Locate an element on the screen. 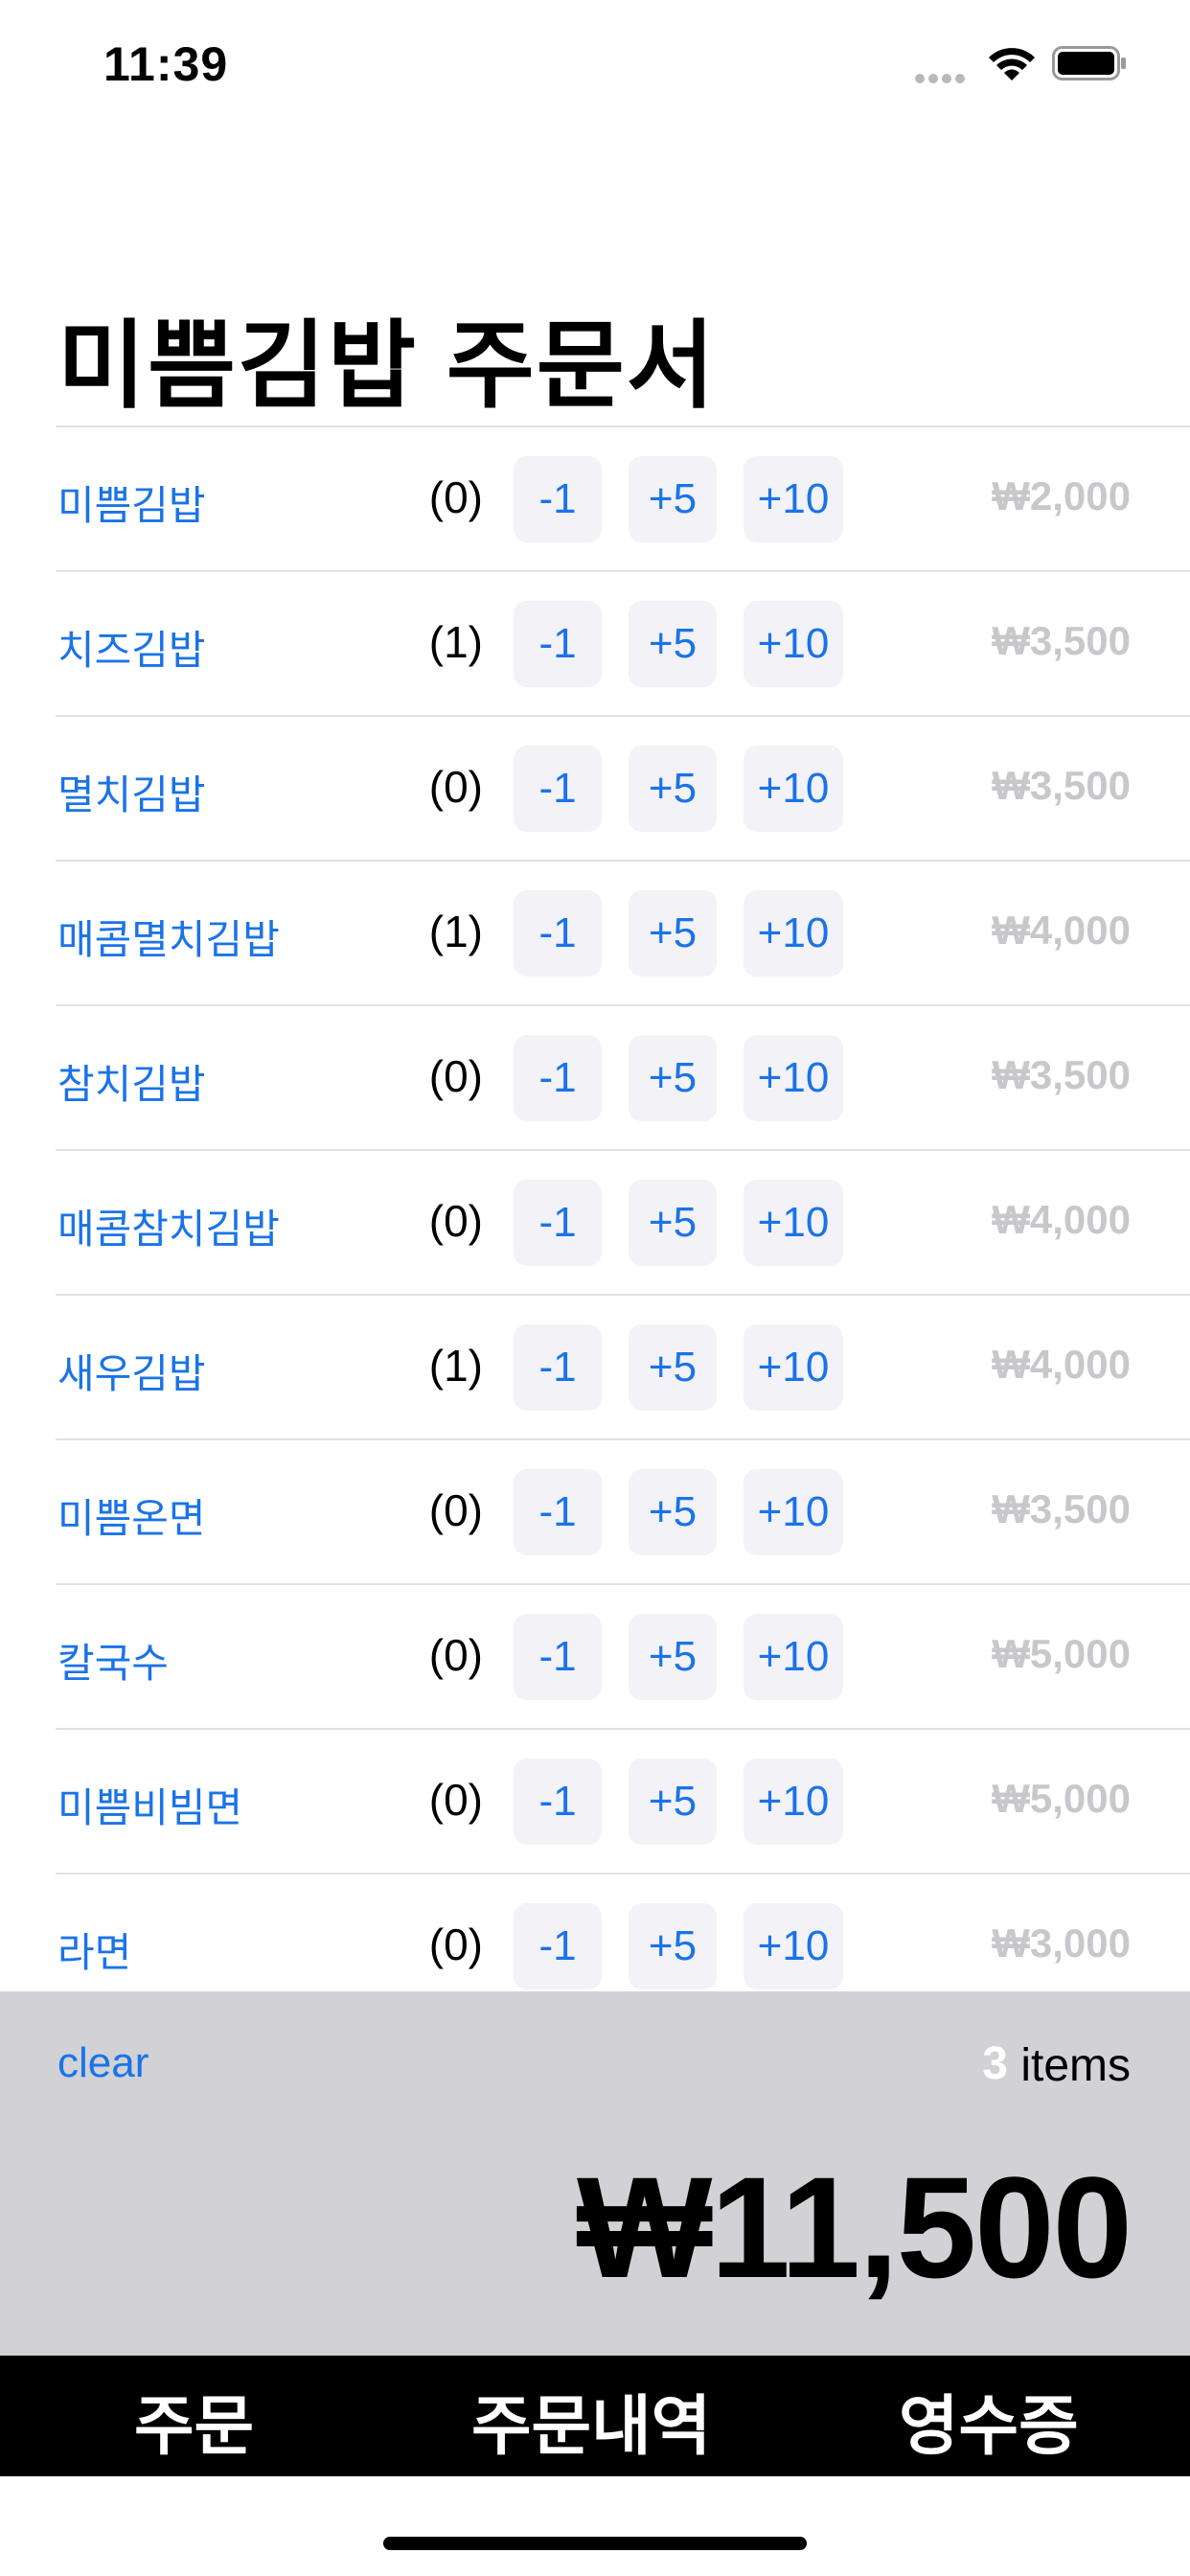 The height and width of the screenshot is (2576, 1190). menu-row: 매콤참치김밥 (0) -1 +5 +10 ₩4,000 is located at coordinates (595, 1223).